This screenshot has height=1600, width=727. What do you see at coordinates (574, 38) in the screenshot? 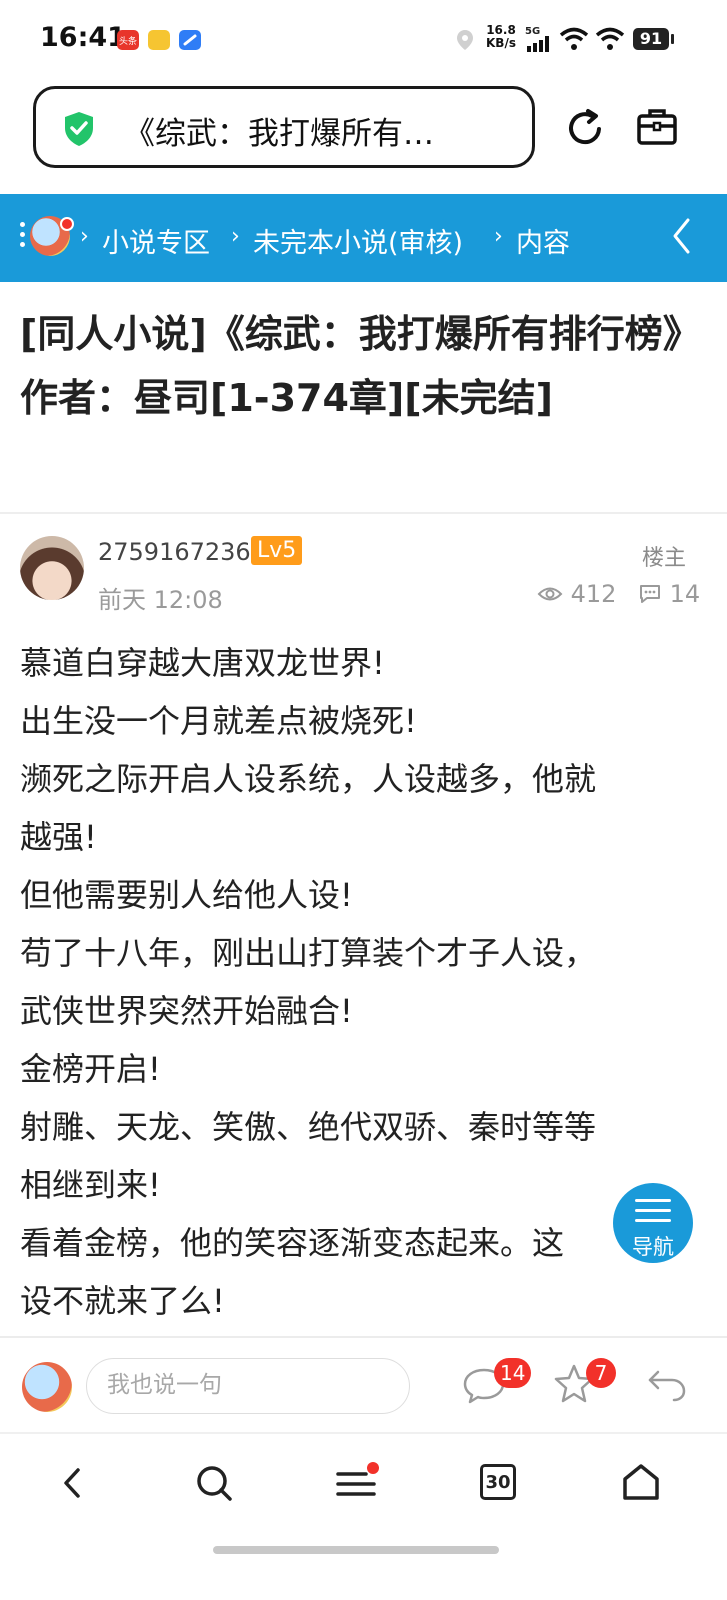
I see `wifi-icon` at bounding box center [574, 38].